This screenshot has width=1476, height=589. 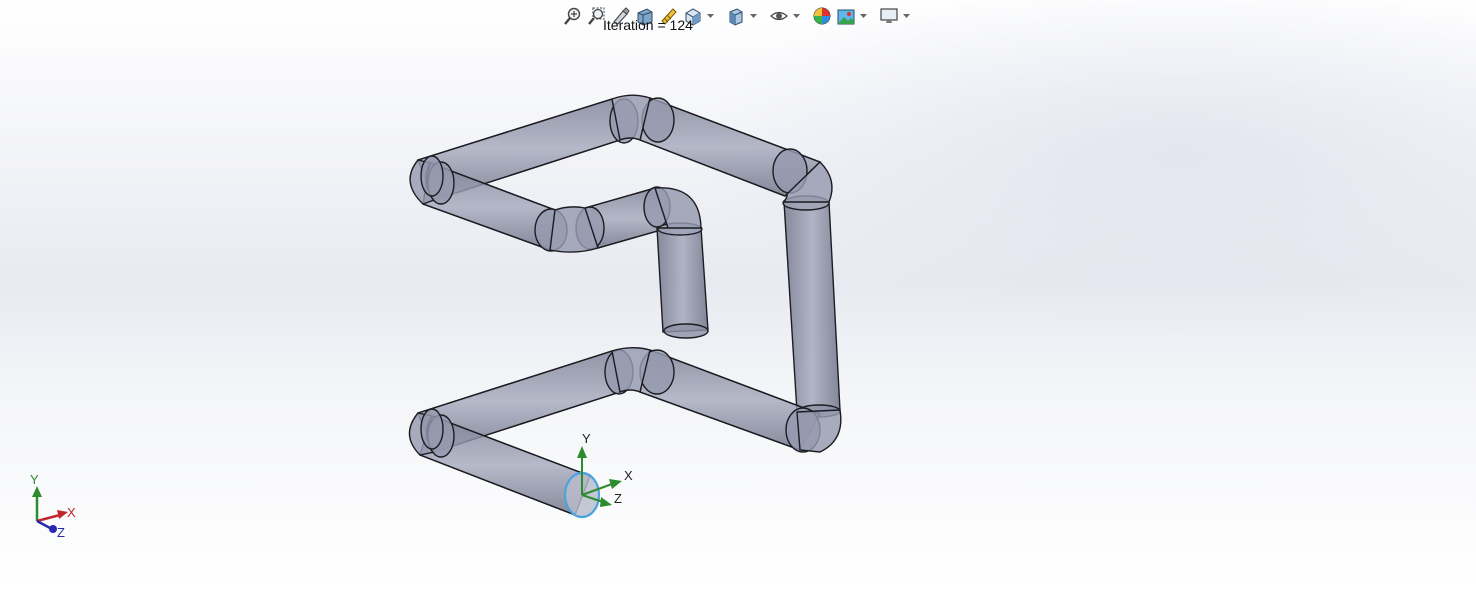 I want to click on zoom-fit-icon, so click(x=572, y=16).